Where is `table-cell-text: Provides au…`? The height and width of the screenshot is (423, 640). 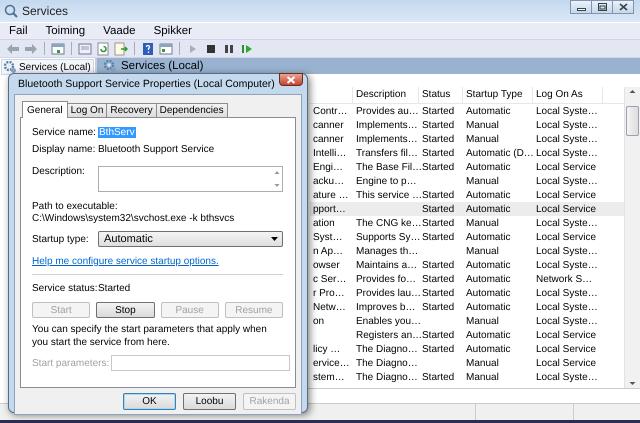 table-cell-text: Provides au… is located at coordinates (387, 111).